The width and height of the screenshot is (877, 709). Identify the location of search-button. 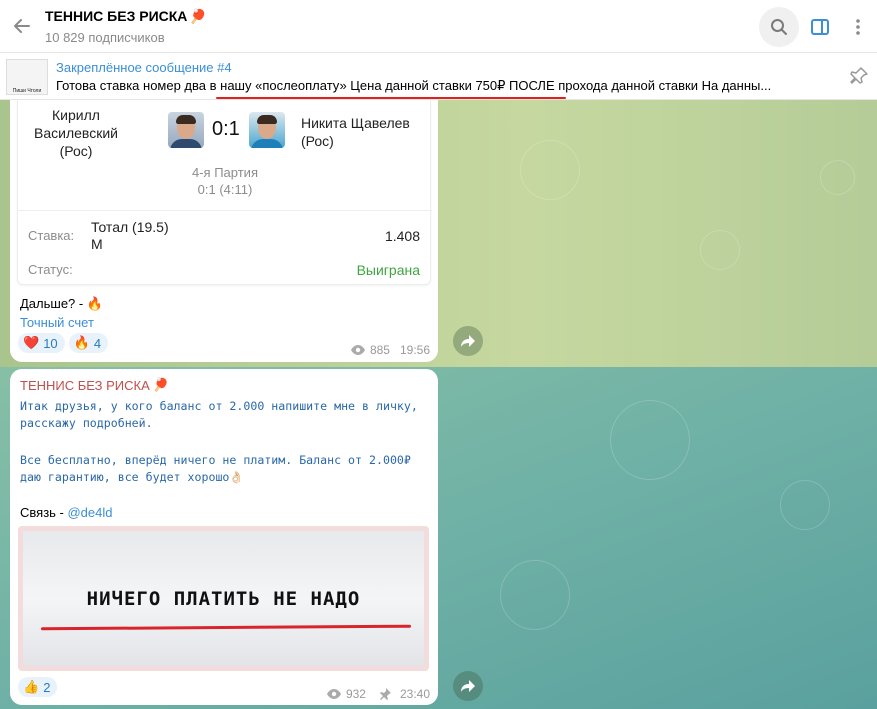
(779, 26).